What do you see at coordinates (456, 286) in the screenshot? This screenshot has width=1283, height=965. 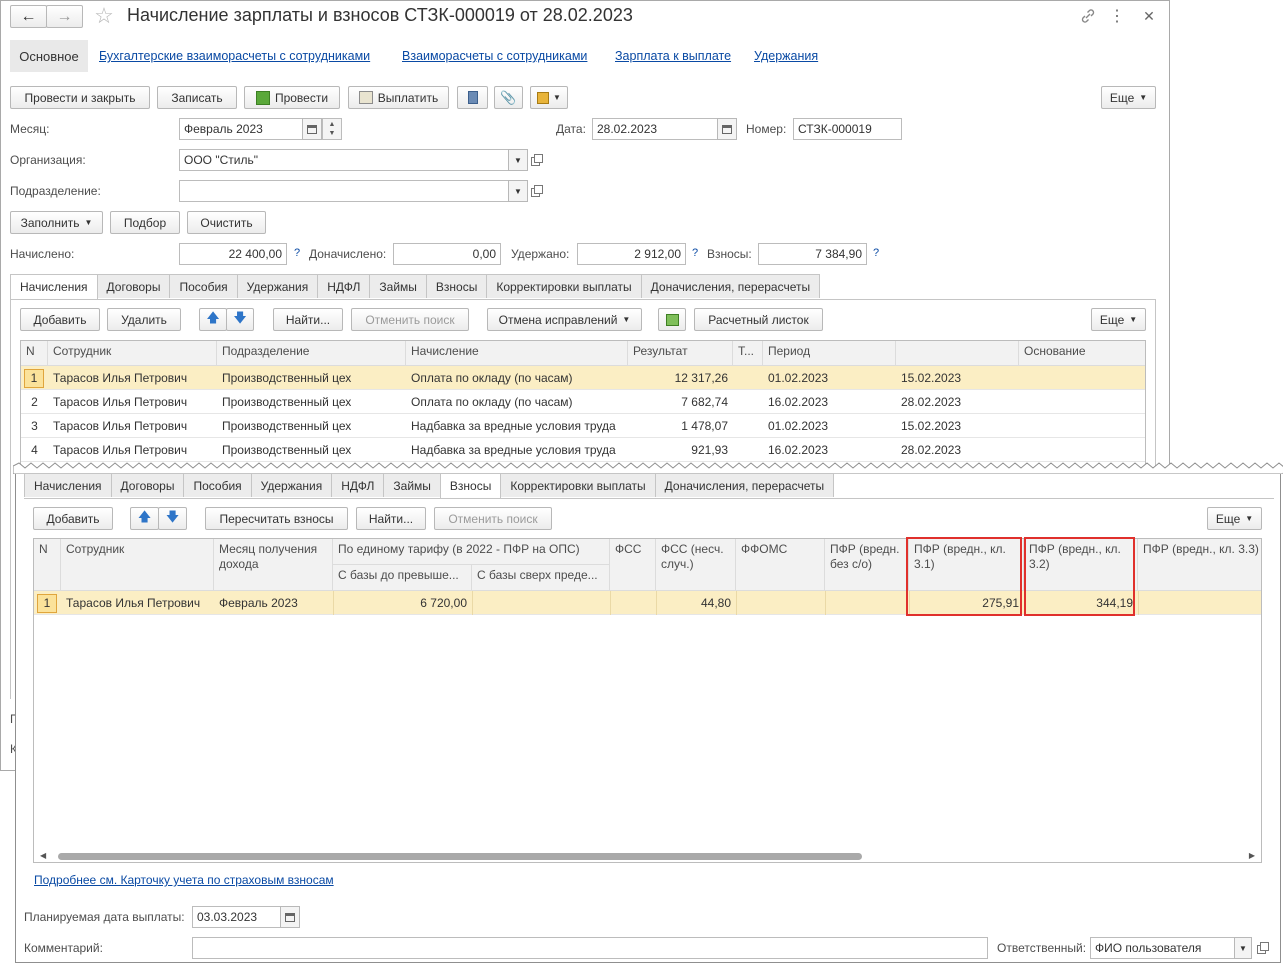 I see `tab-contributions: Взносы` at bounding box center [456, 286].